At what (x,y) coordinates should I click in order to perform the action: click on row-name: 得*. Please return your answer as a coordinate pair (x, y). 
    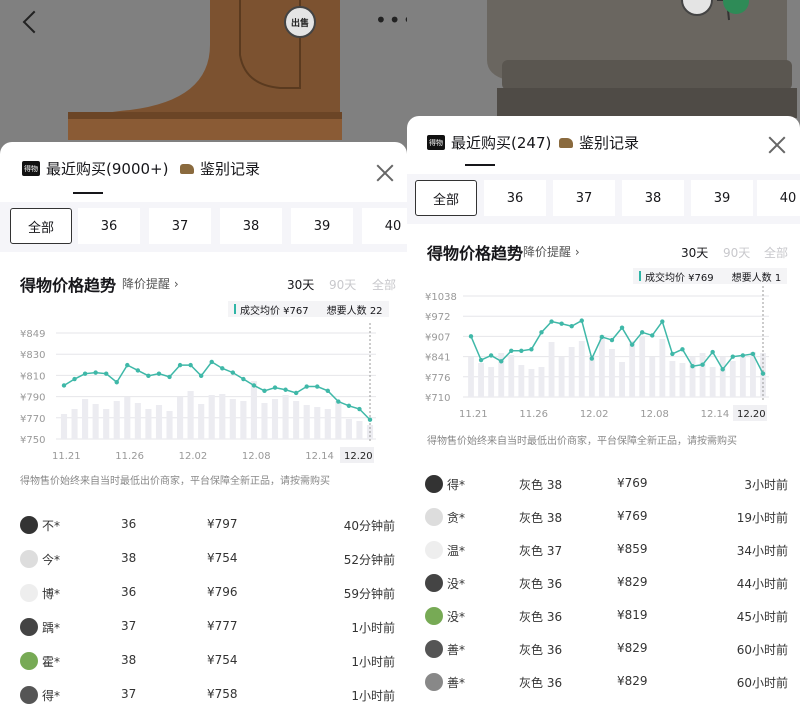
    Looking at the image, I should click on (51, 696).